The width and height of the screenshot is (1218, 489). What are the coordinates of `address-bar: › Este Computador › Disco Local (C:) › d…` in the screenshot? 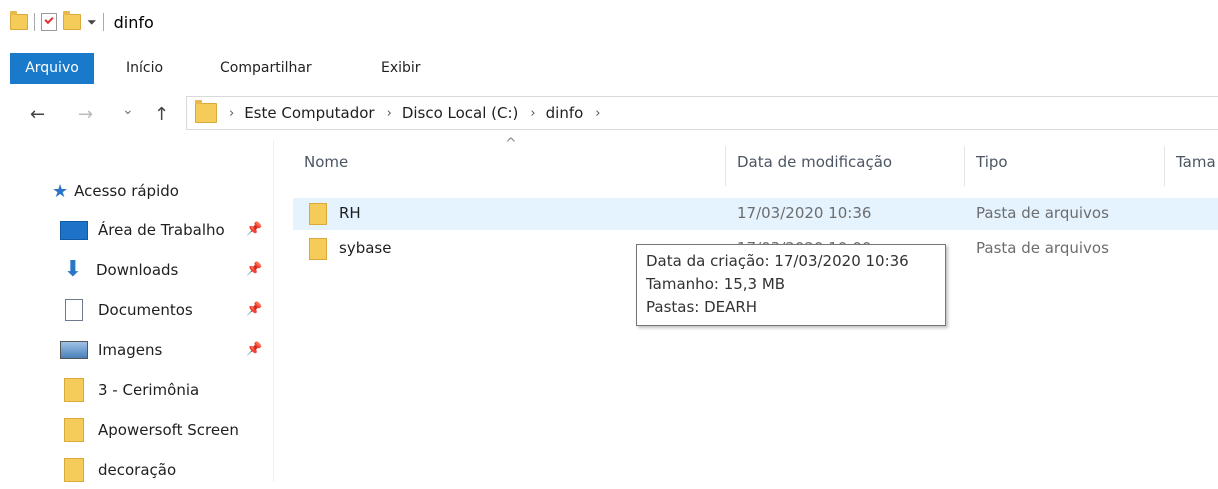 It's located at (702, 113).